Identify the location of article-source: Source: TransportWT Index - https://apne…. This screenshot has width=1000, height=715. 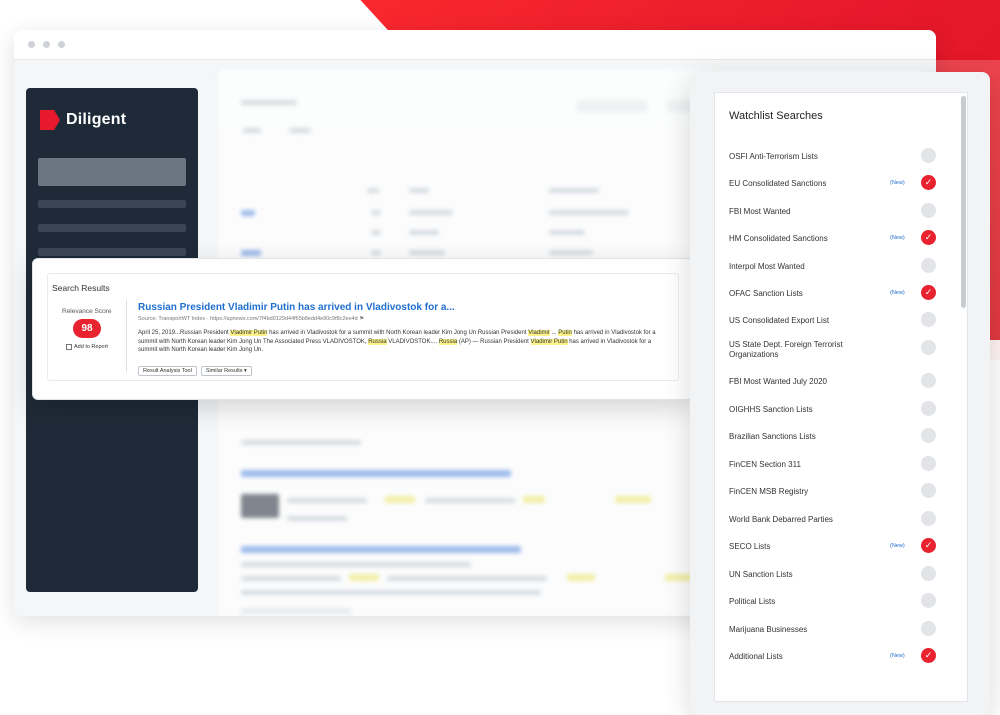
(251, 319).